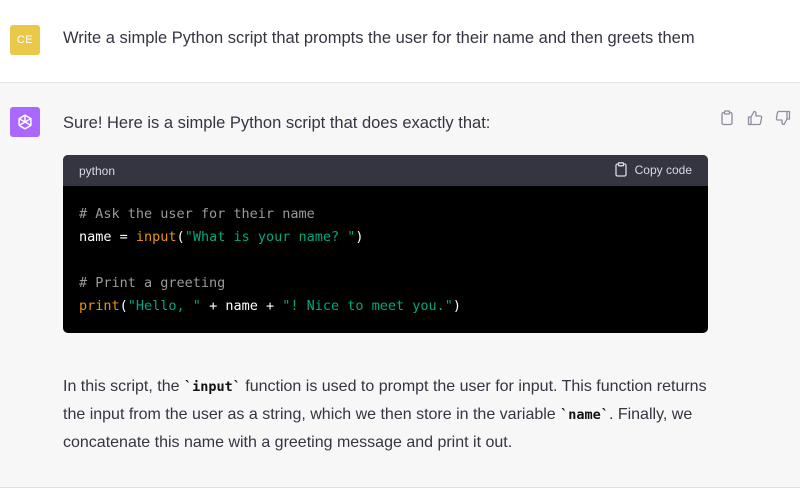 This screenshot has height=490, width=800. What do you see at coordinates (107, 237) in the screenshot?
I see `code-token-plain: name =` at bounding box center [107, 237].